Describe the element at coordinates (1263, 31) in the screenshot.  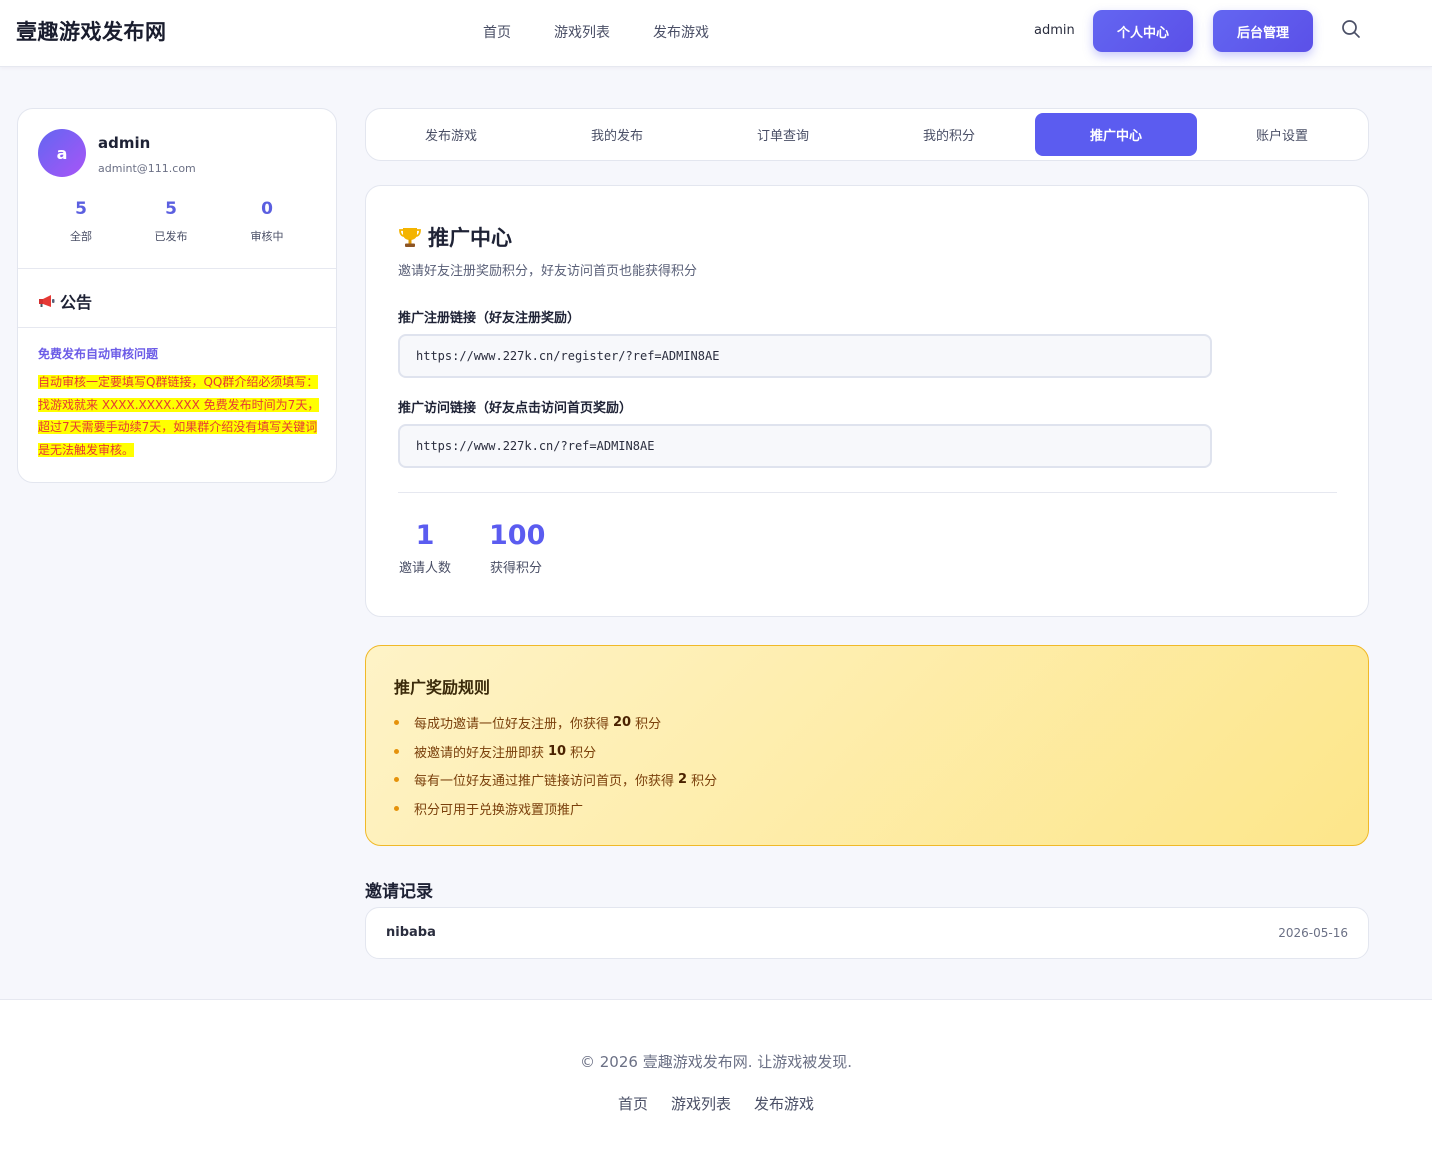
I see `admin-panel-button: 后台管理` at that location.